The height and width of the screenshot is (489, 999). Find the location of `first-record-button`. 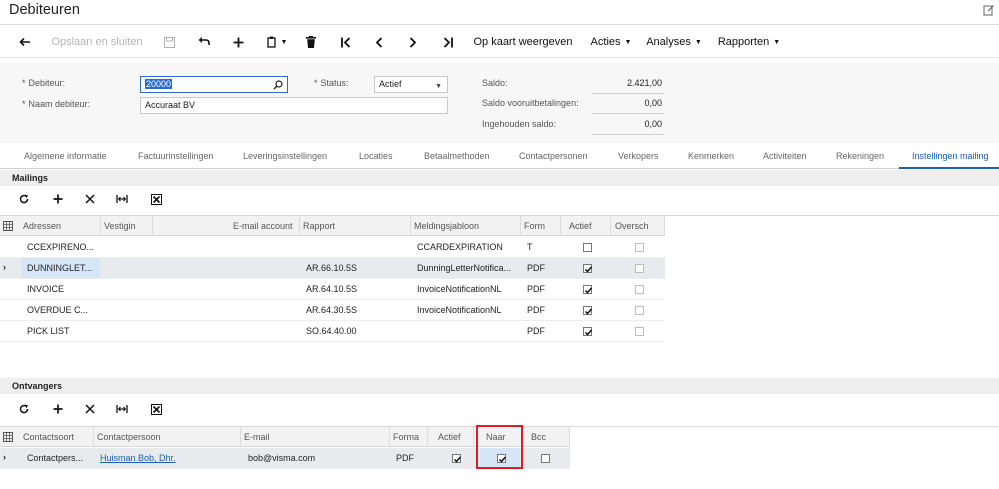

first-record-button is located at coordinates (346, 42).